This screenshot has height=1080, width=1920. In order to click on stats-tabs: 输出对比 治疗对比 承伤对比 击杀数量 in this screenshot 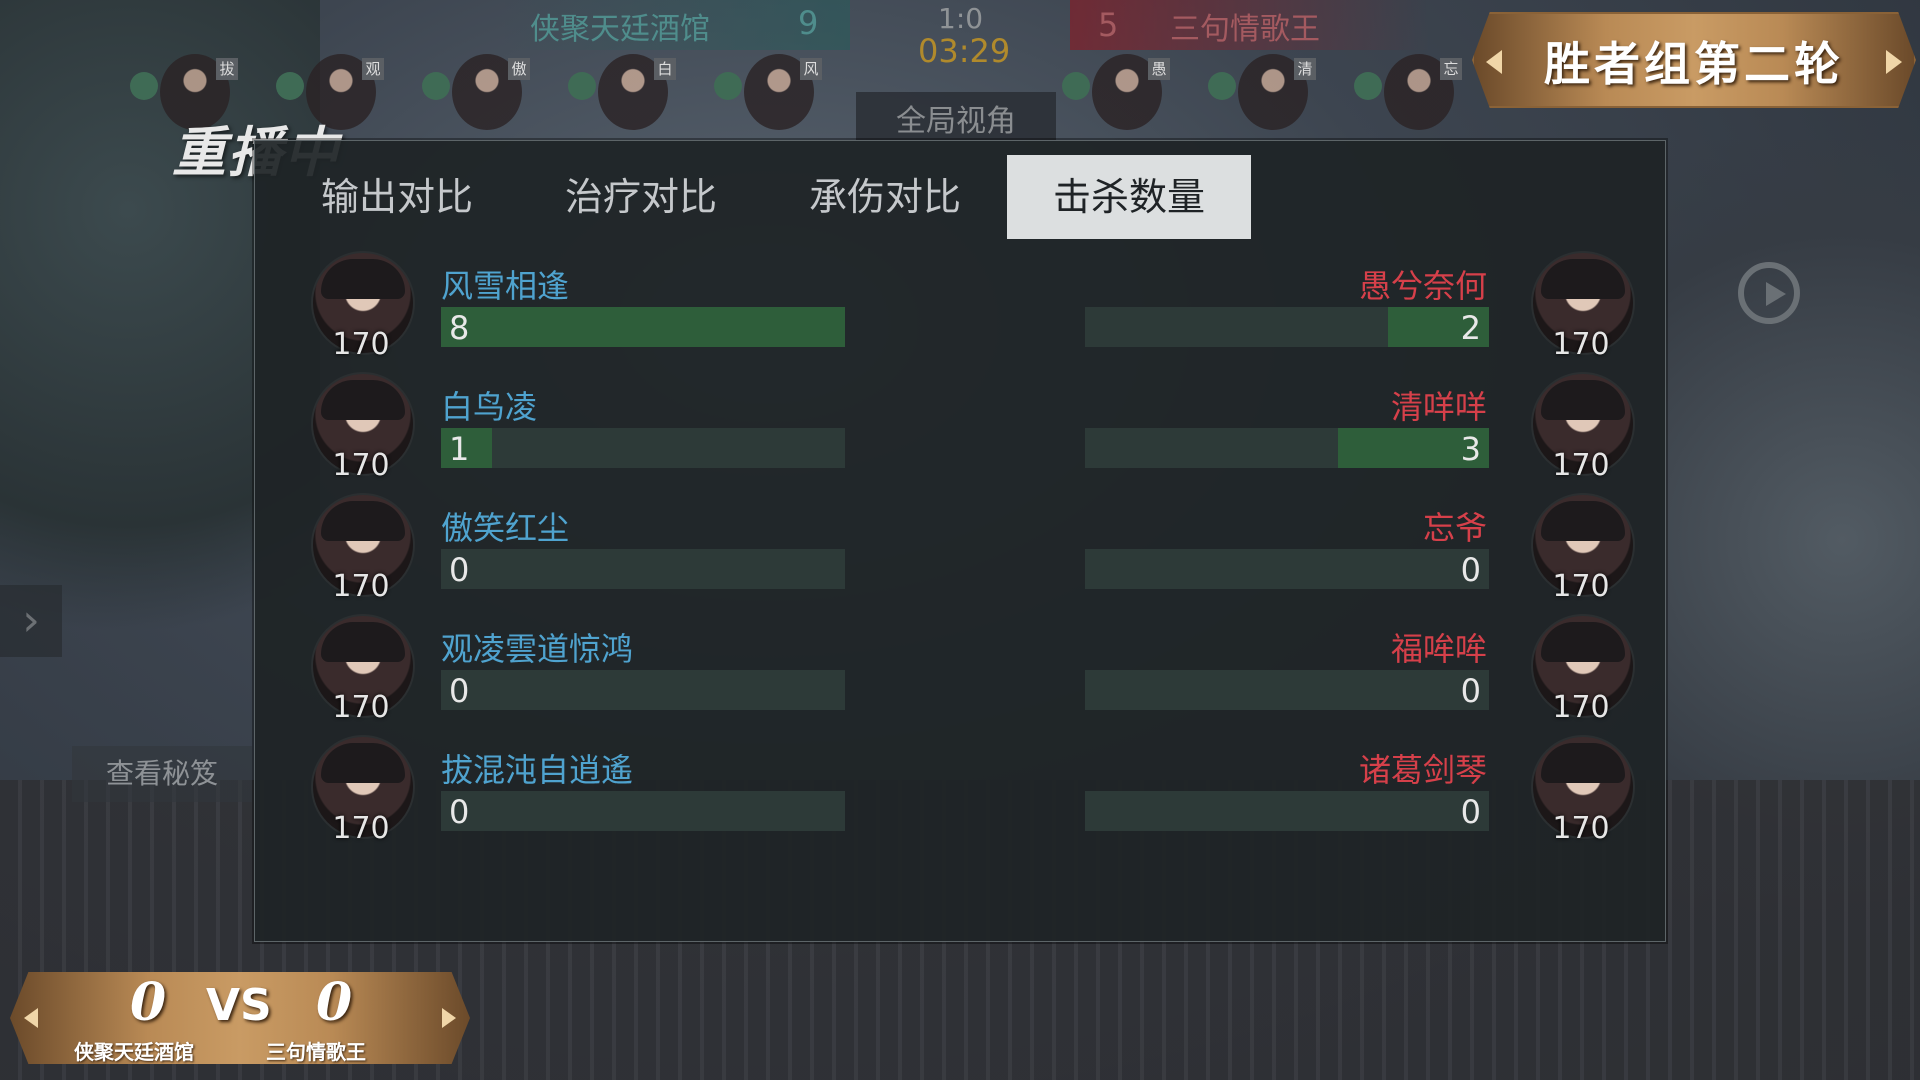, I will do `click(763, 197)`.